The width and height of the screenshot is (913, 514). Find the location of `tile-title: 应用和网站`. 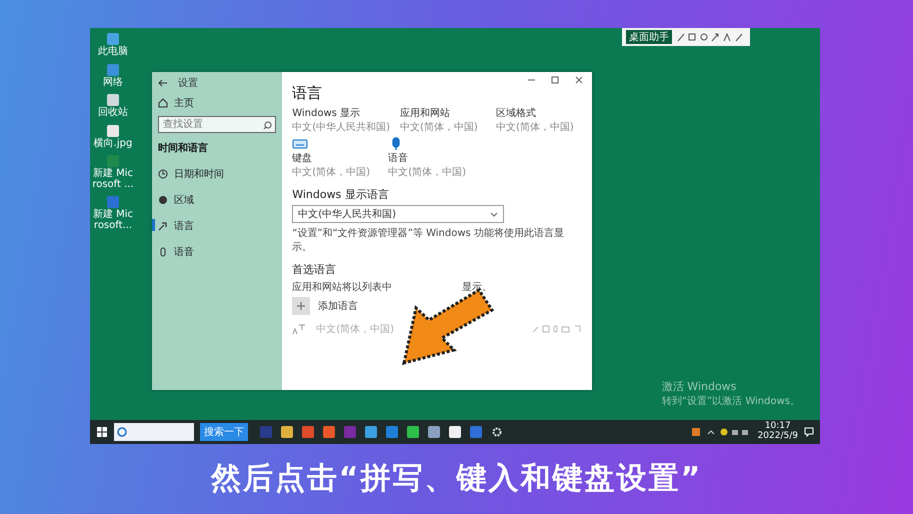

tile-title: 应用和网站 is located at coordinates (443, 113).